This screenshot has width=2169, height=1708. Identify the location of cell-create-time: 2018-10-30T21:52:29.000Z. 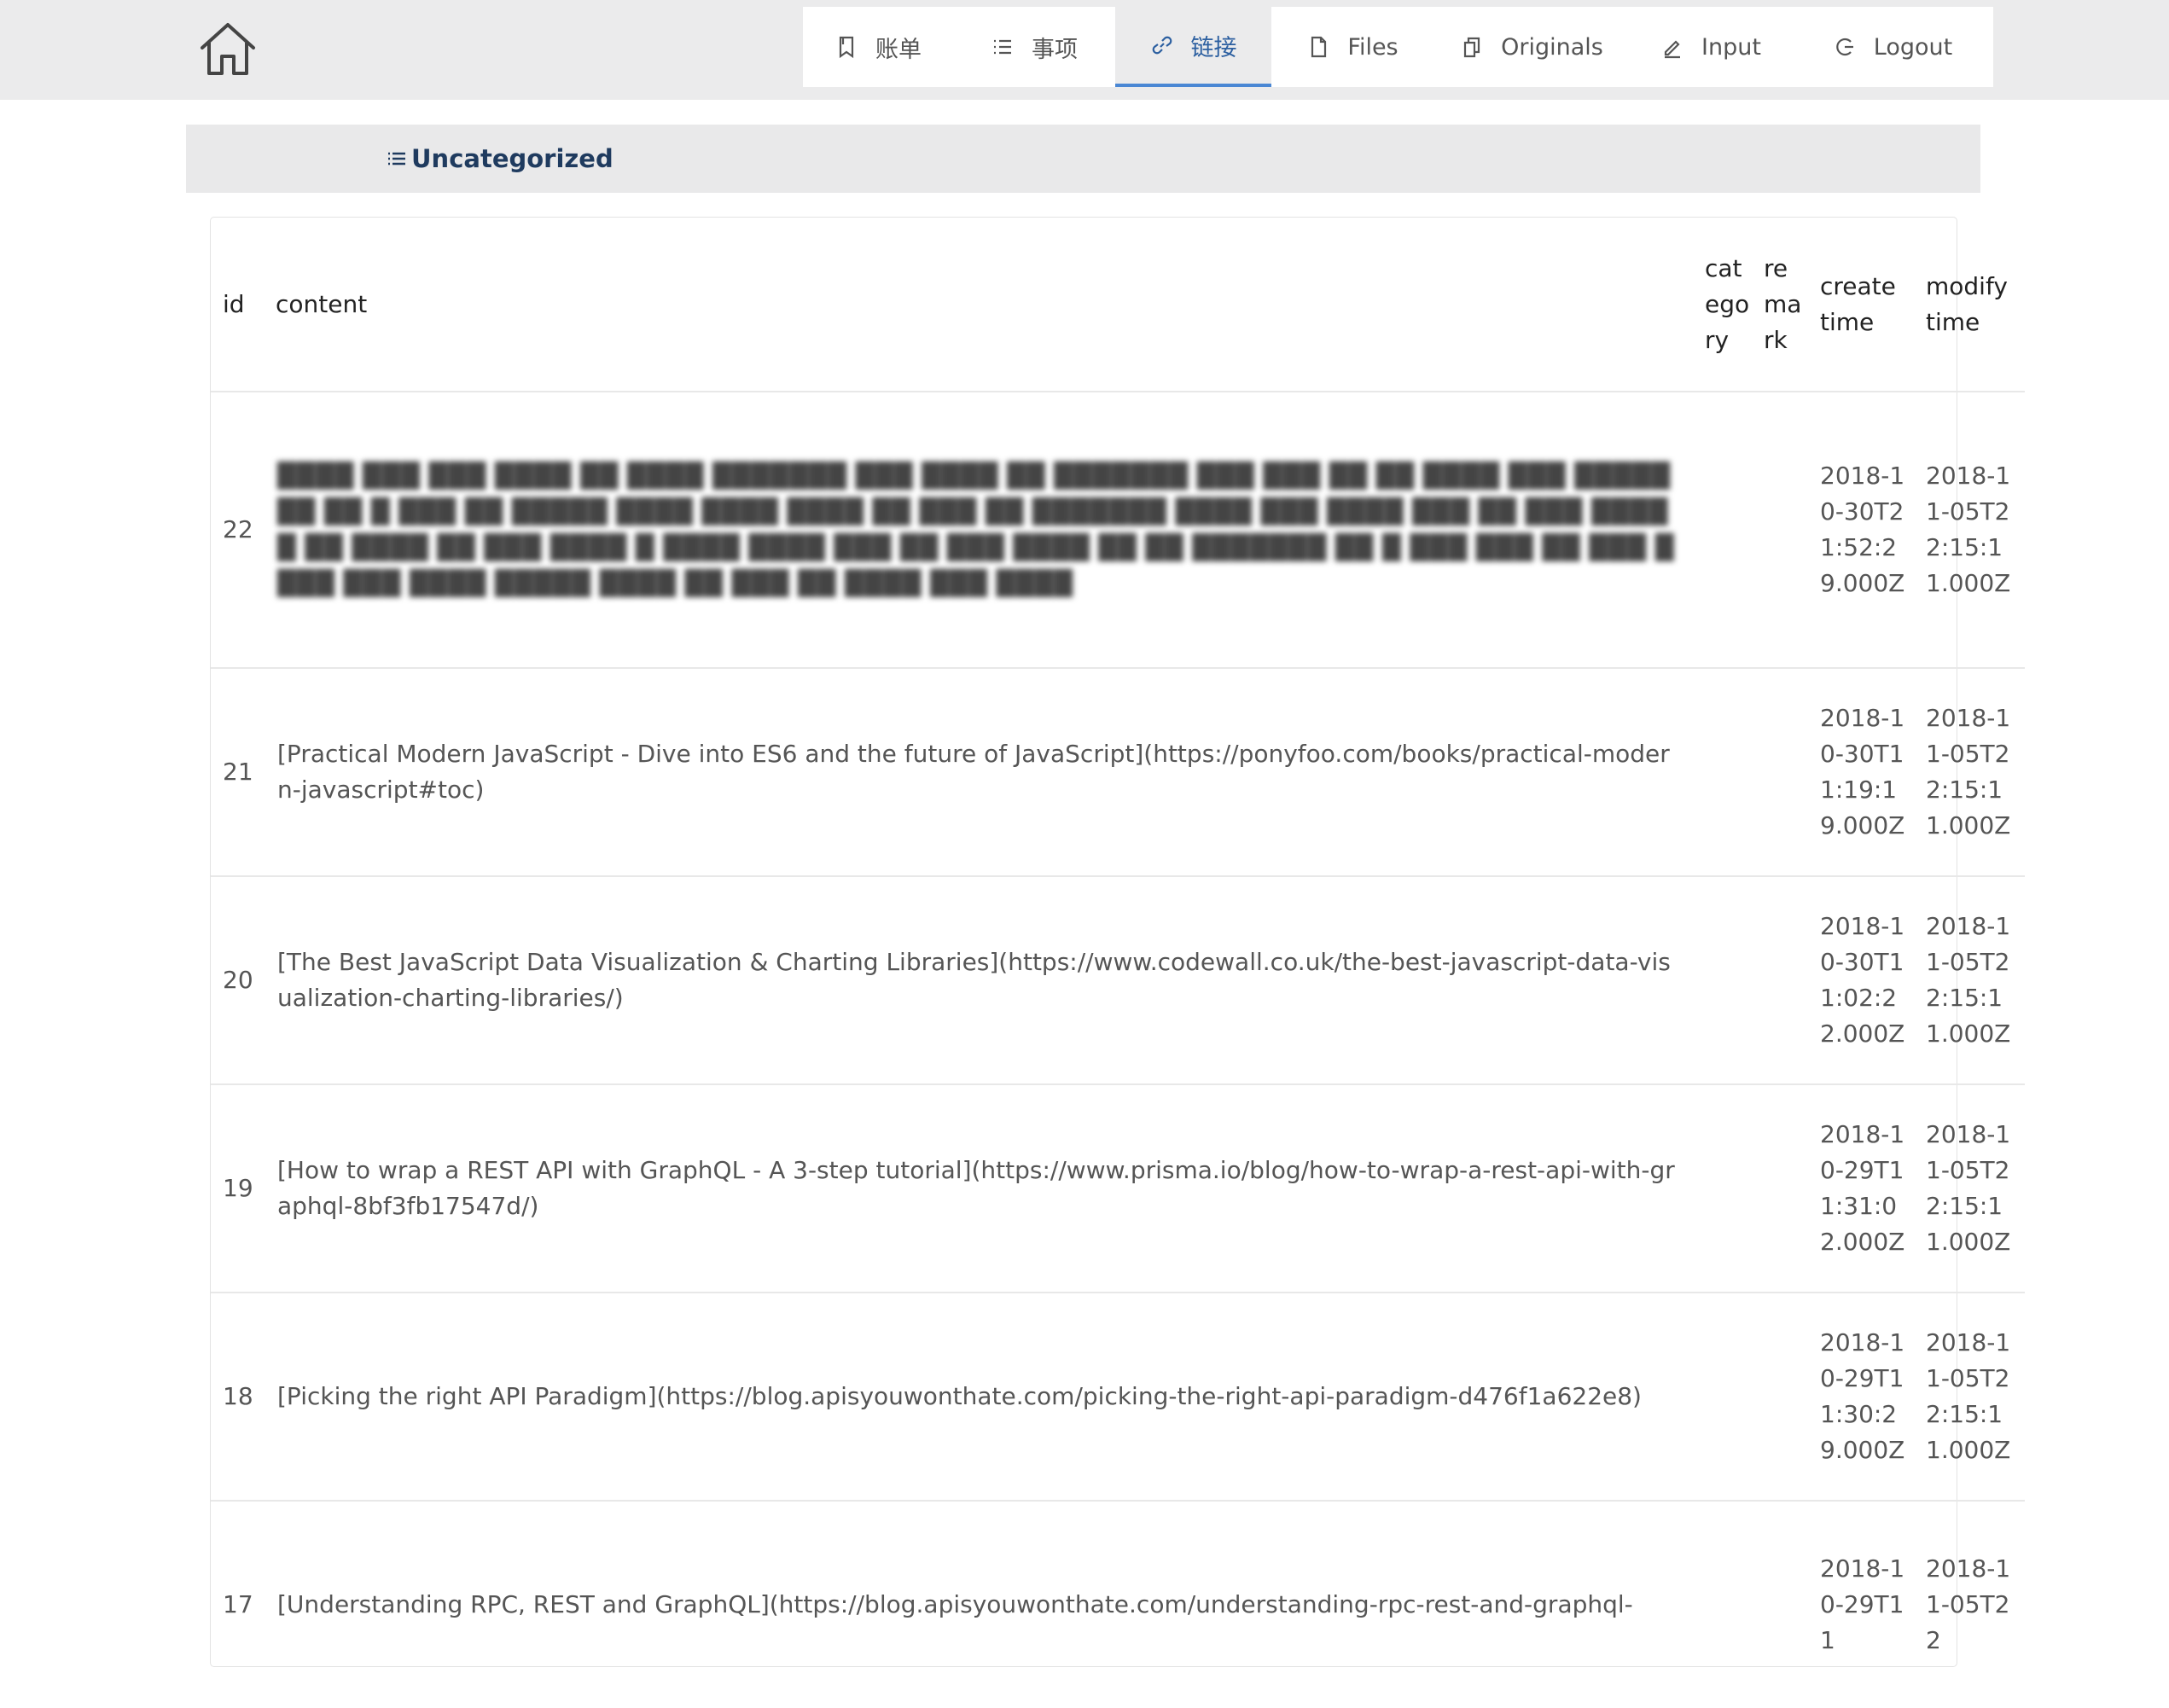
(1861, 529).